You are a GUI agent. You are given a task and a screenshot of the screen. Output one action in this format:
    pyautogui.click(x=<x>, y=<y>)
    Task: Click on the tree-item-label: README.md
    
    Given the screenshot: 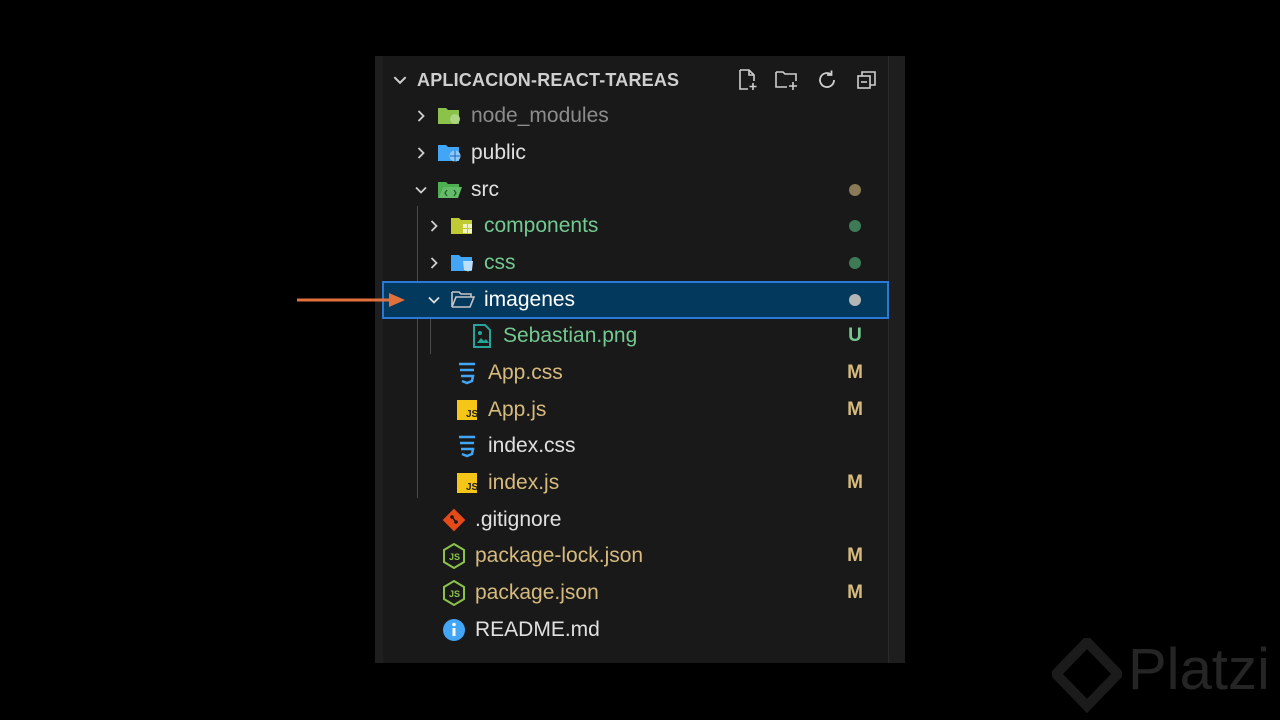 What is the action you would take?
    pyautogui.click(x=537, y=629)
    